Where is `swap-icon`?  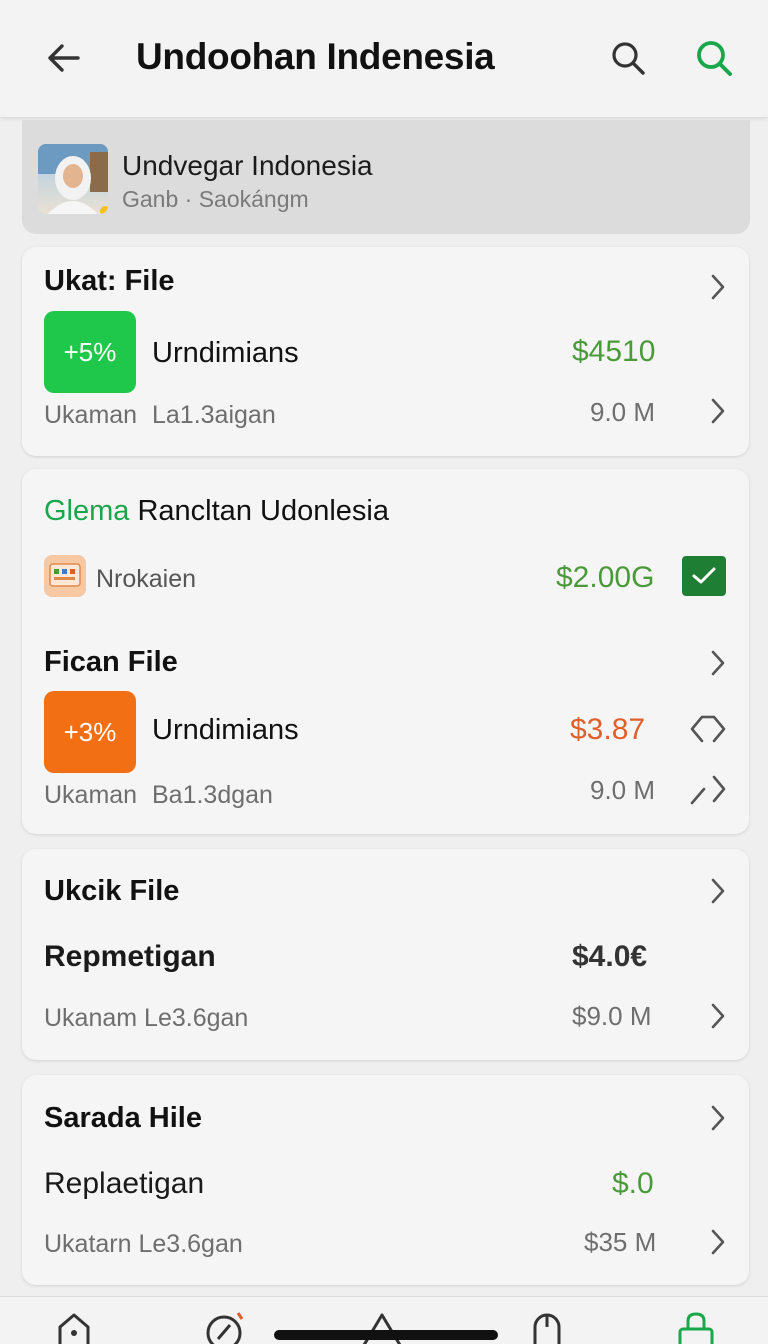 swap-icon is located at coordinates (708, 729).